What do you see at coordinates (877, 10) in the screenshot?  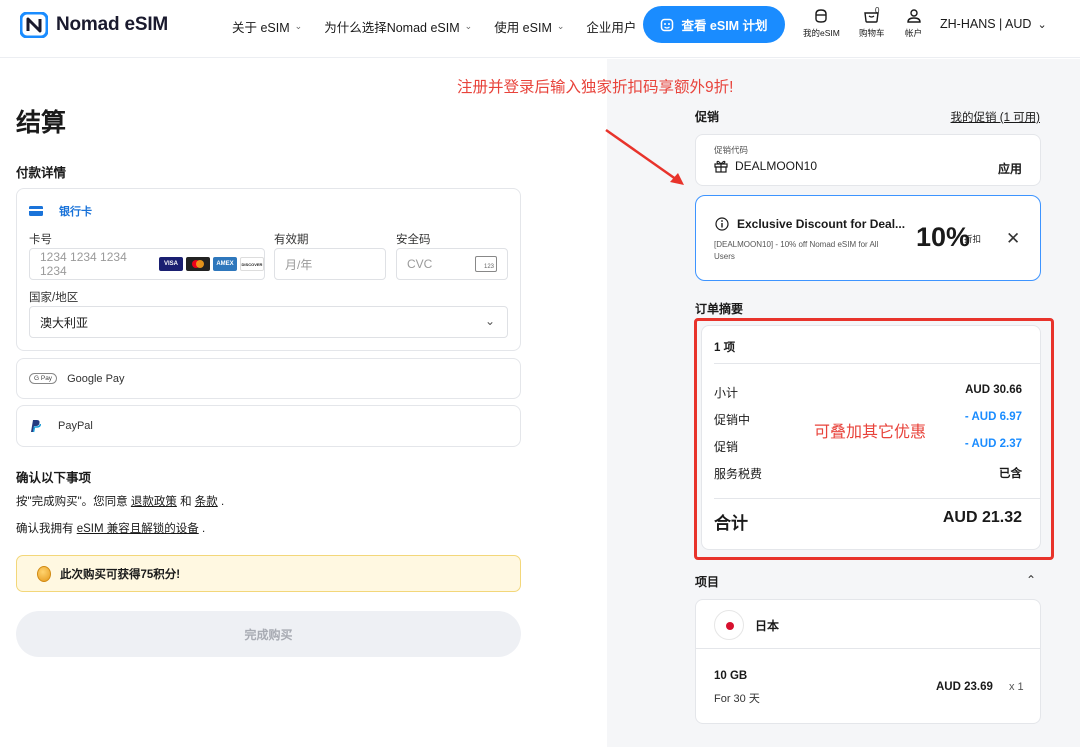 I see `cart-count-badge: 0` at bounding box center [877, 10].